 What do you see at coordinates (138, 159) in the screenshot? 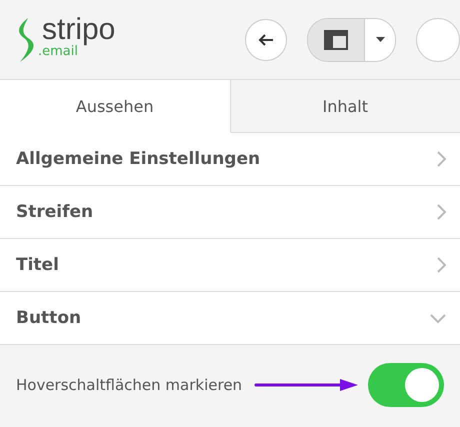
I see `section-title: Allgemeine Einstellungen` at bounding box center [138, 159].